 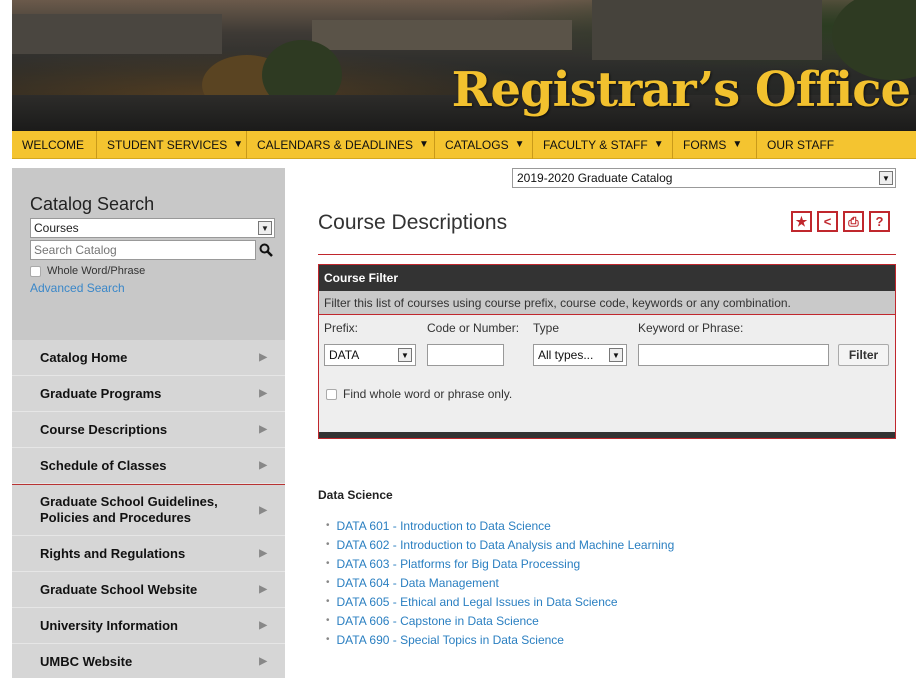 What do you see at coordinates (595, 144) in the screenshot?
I see `nav-label: FACULTY & STAFF` at bounding box center [595, 144].